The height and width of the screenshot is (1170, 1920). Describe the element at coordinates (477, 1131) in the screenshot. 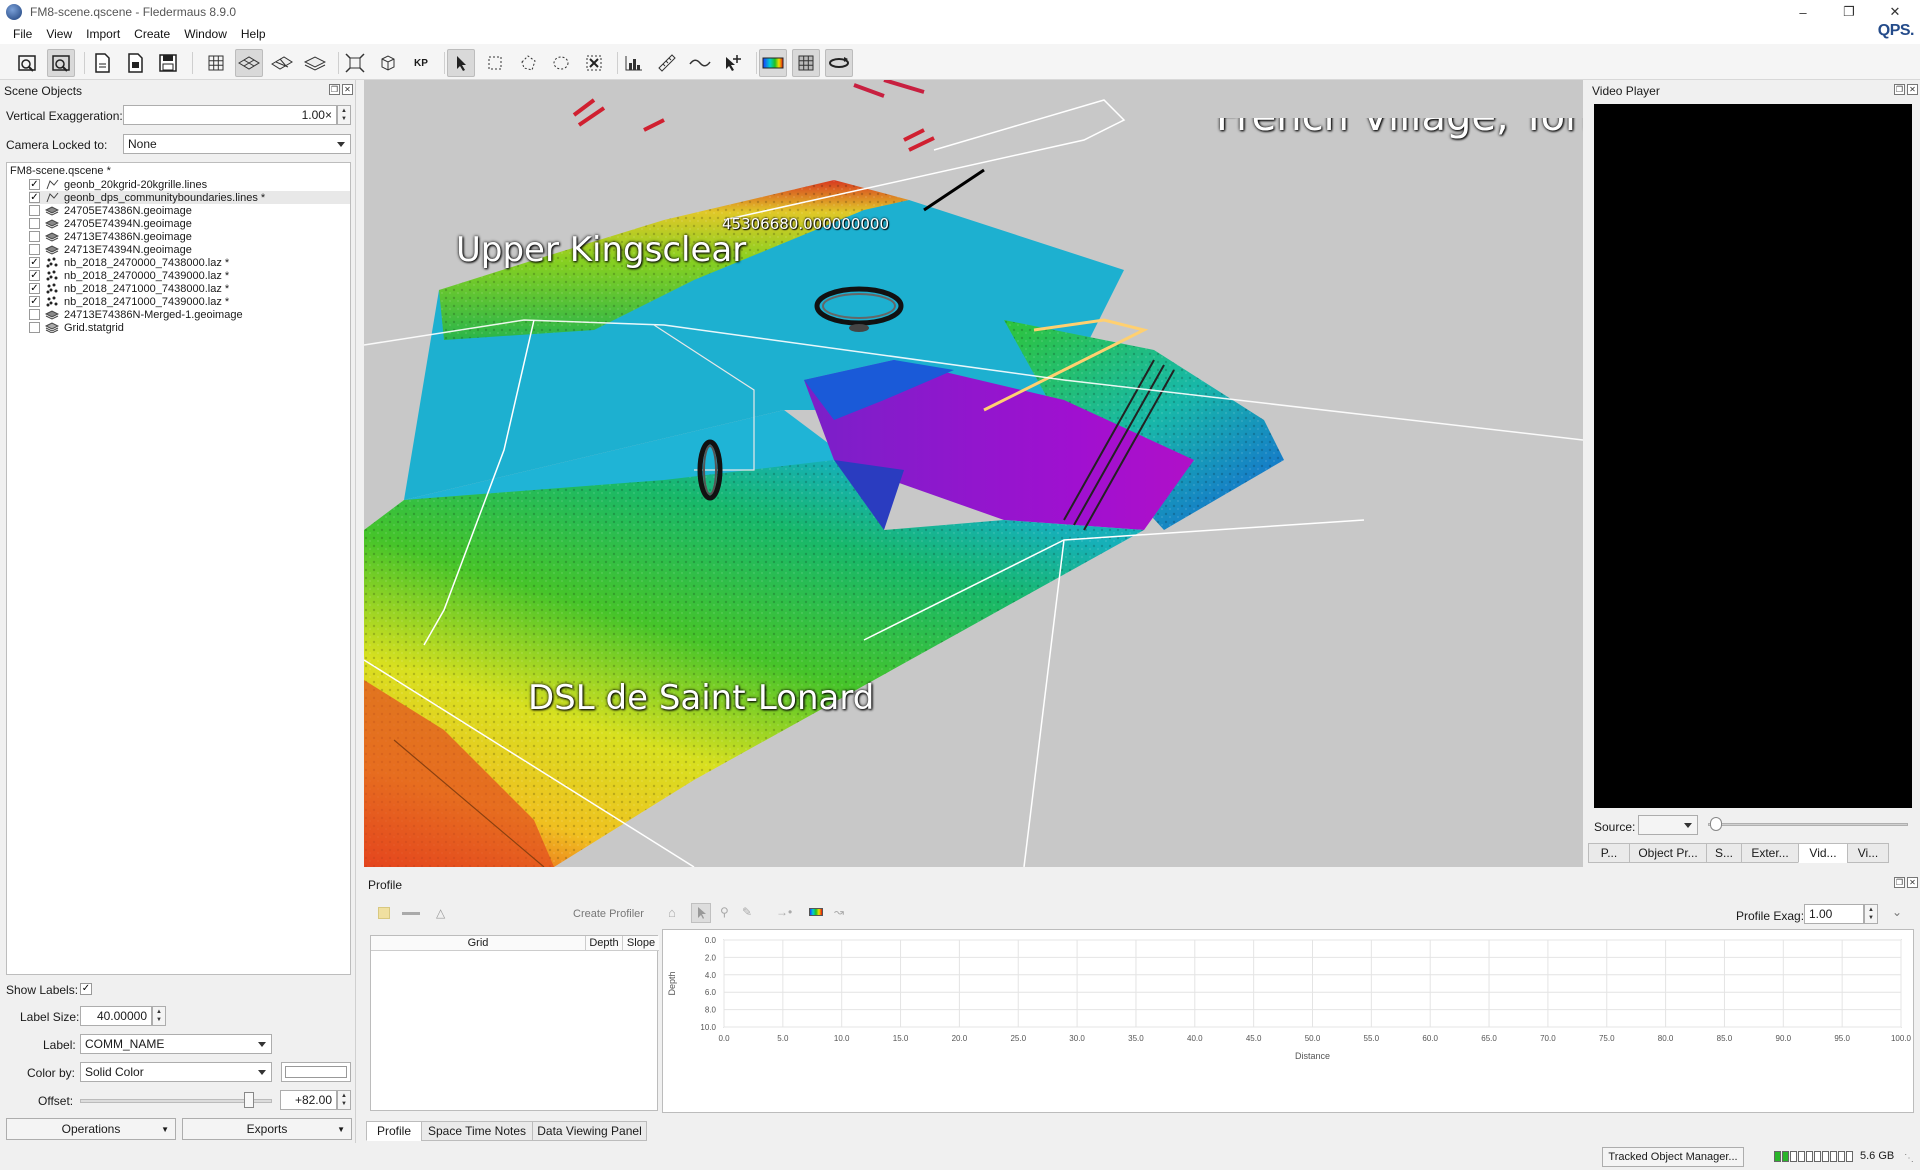

I see `tab-space-time-notes: Space Time Notes` at that location.